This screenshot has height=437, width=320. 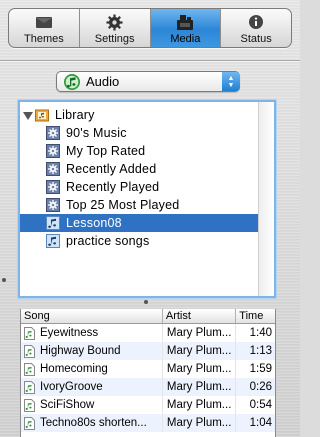 I want to click on song-title: Homecoming, so click(x=74, y=369).